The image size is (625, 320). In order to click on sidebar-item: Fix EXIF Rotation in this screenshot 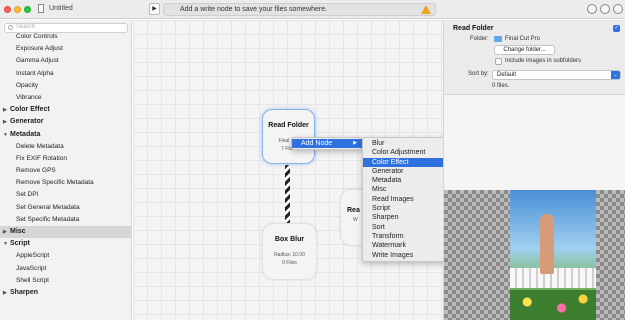, I will do `click(65, 159)`.